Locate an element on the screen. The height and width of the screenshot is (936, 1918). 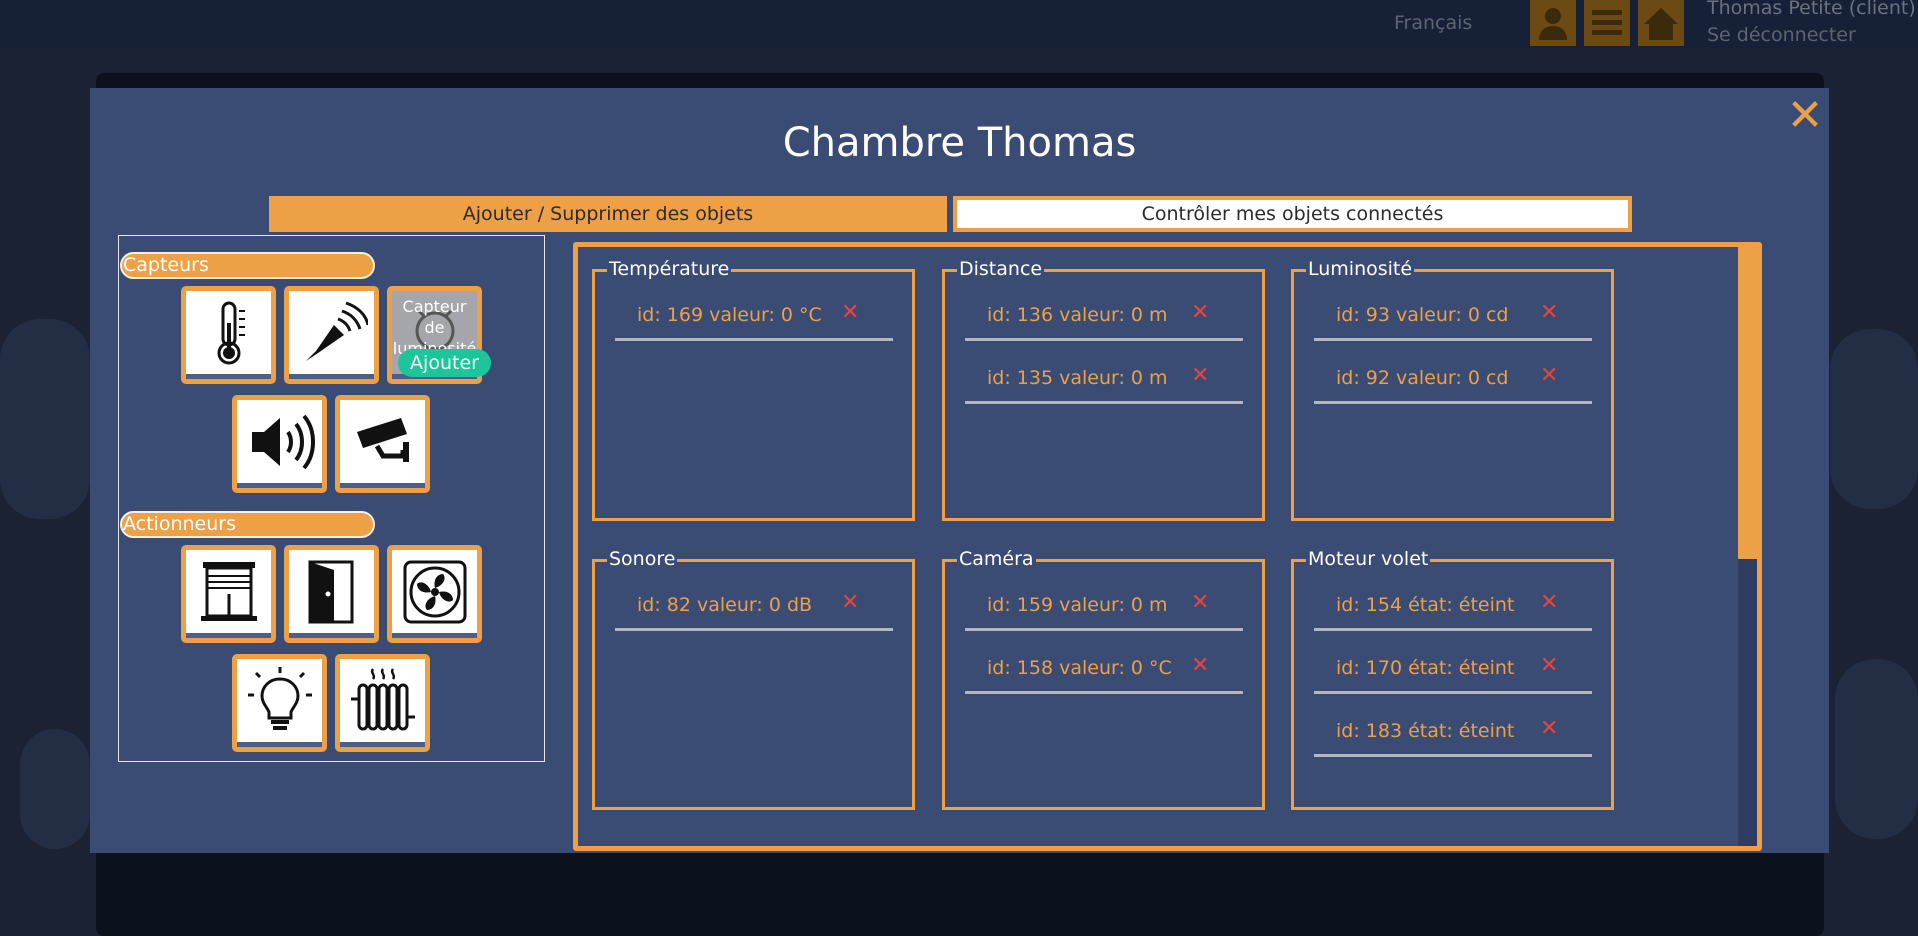
user-icon is located at coordinates (1553, 23).